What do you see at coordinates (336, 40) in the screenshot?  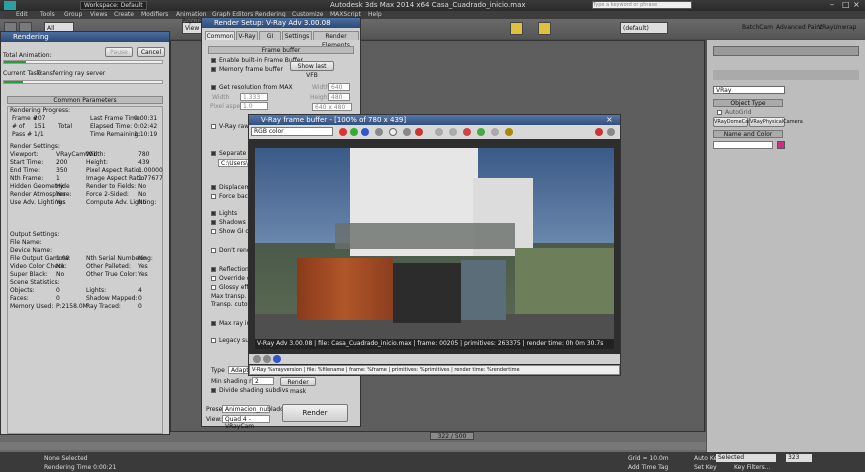 I see `tab-render-elements: Render Elements` at bounding box center [336, 40].